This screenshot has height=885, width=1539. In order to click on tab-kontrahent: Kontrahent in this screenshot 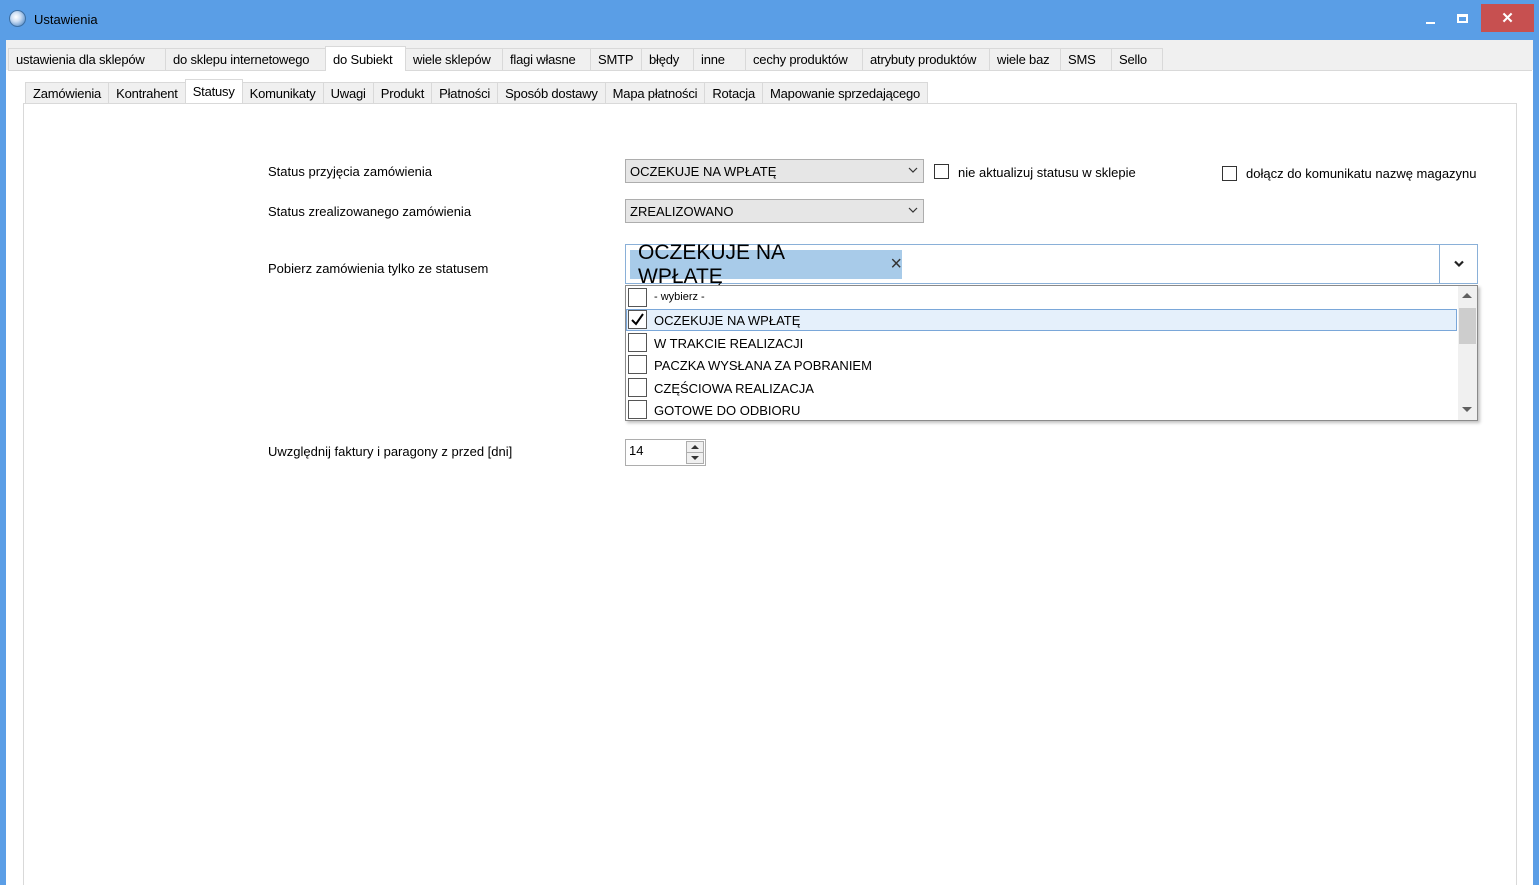, I will do `click(147, 92)`.